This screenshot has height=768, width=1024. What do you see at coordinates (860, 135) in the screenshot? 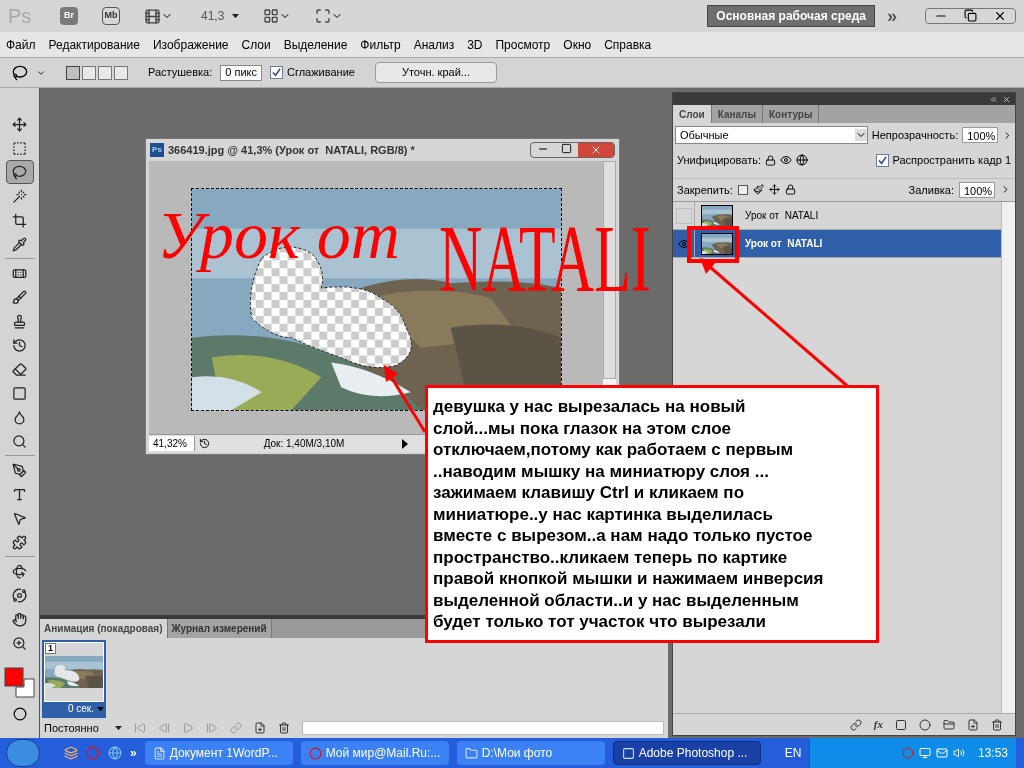
I see `chevron-down-icon` at bounding box center [860, 135].